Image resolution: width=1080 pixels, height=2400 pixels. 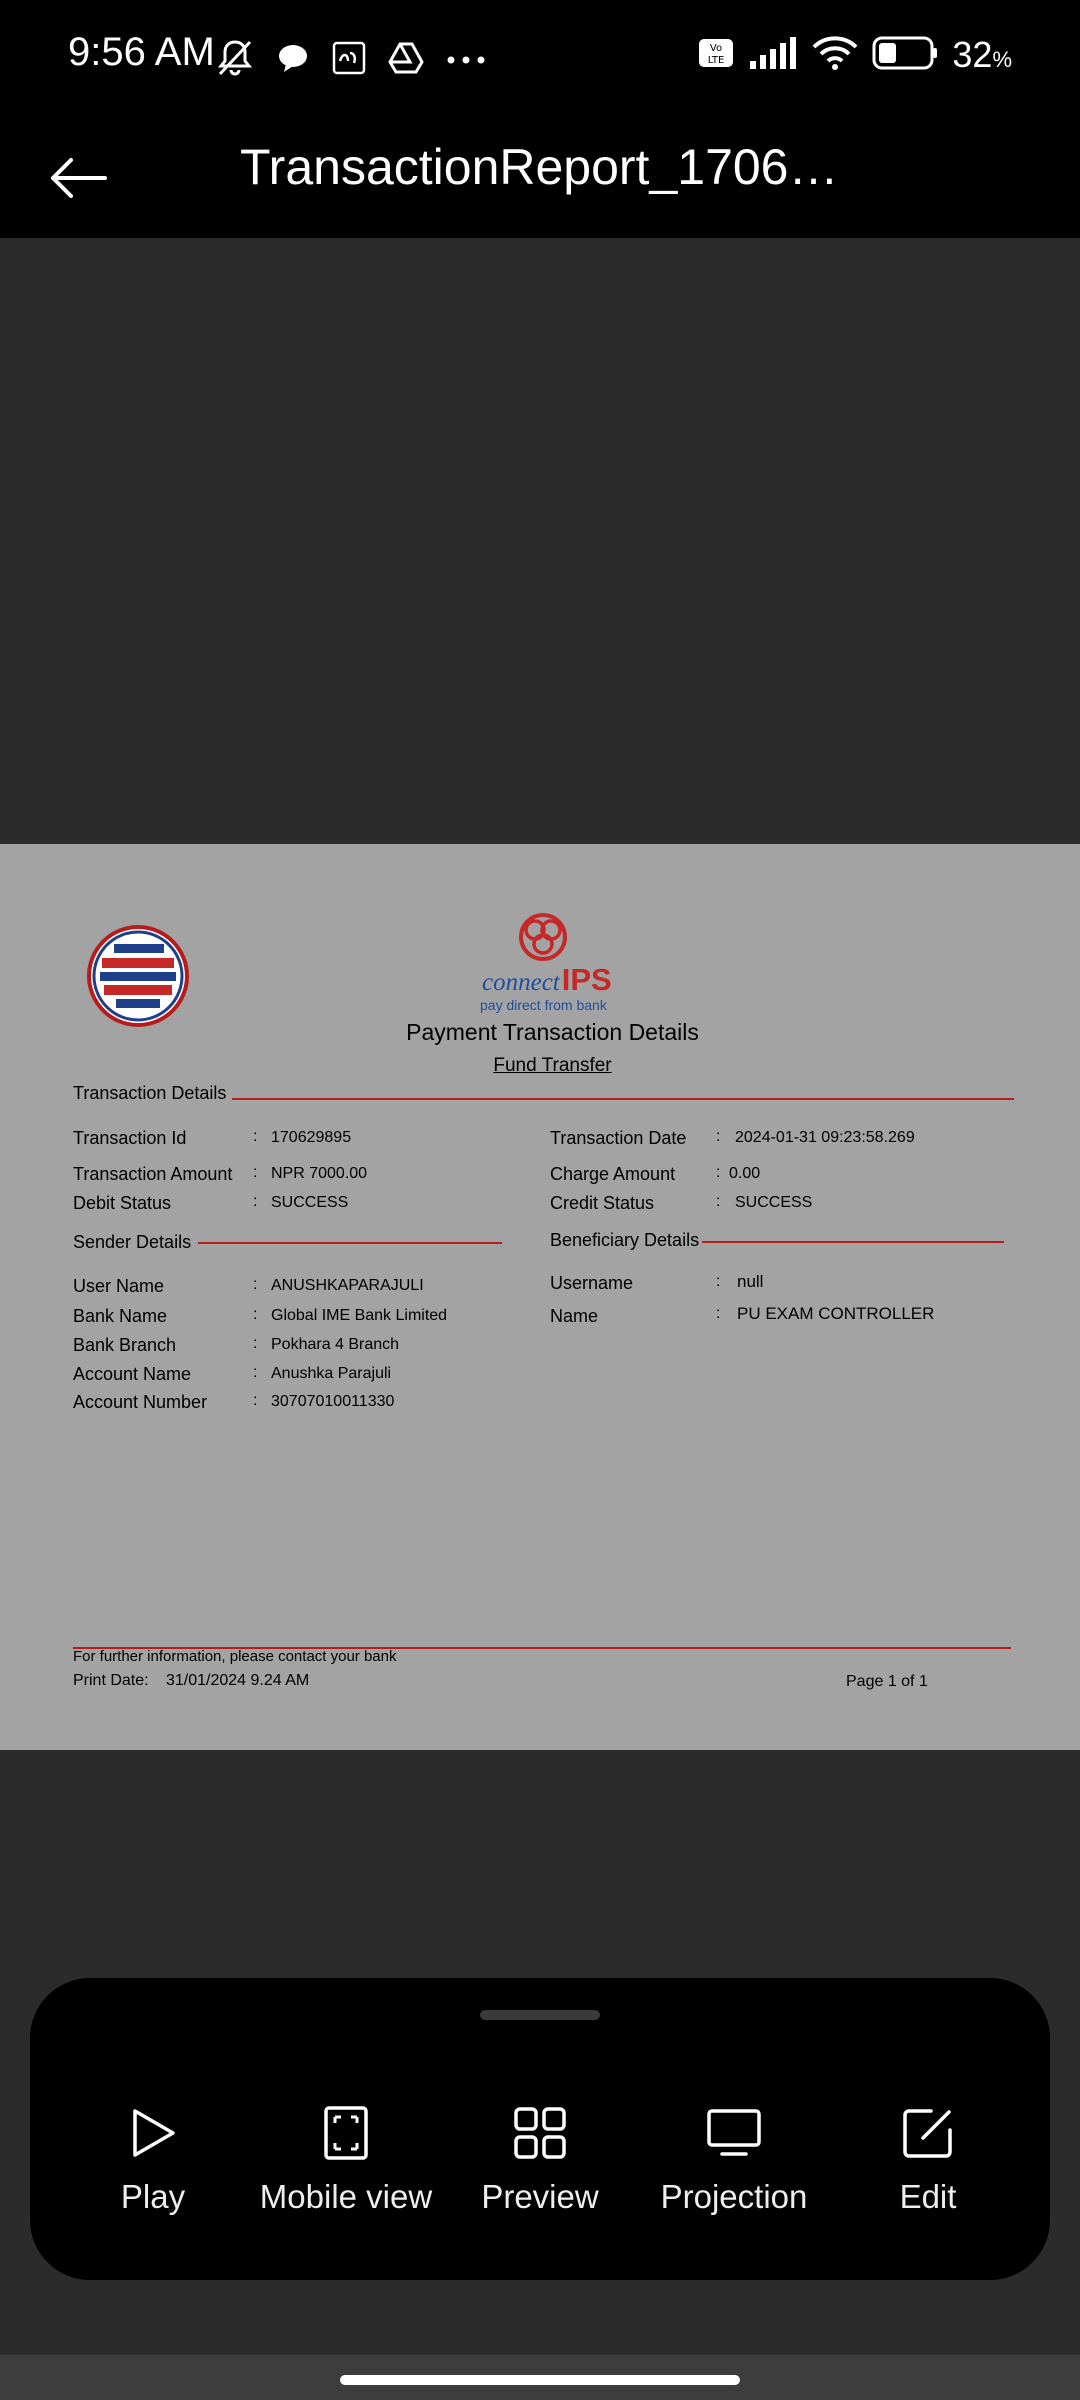 I want to click on notification-icons, so click(x=351, y=60).